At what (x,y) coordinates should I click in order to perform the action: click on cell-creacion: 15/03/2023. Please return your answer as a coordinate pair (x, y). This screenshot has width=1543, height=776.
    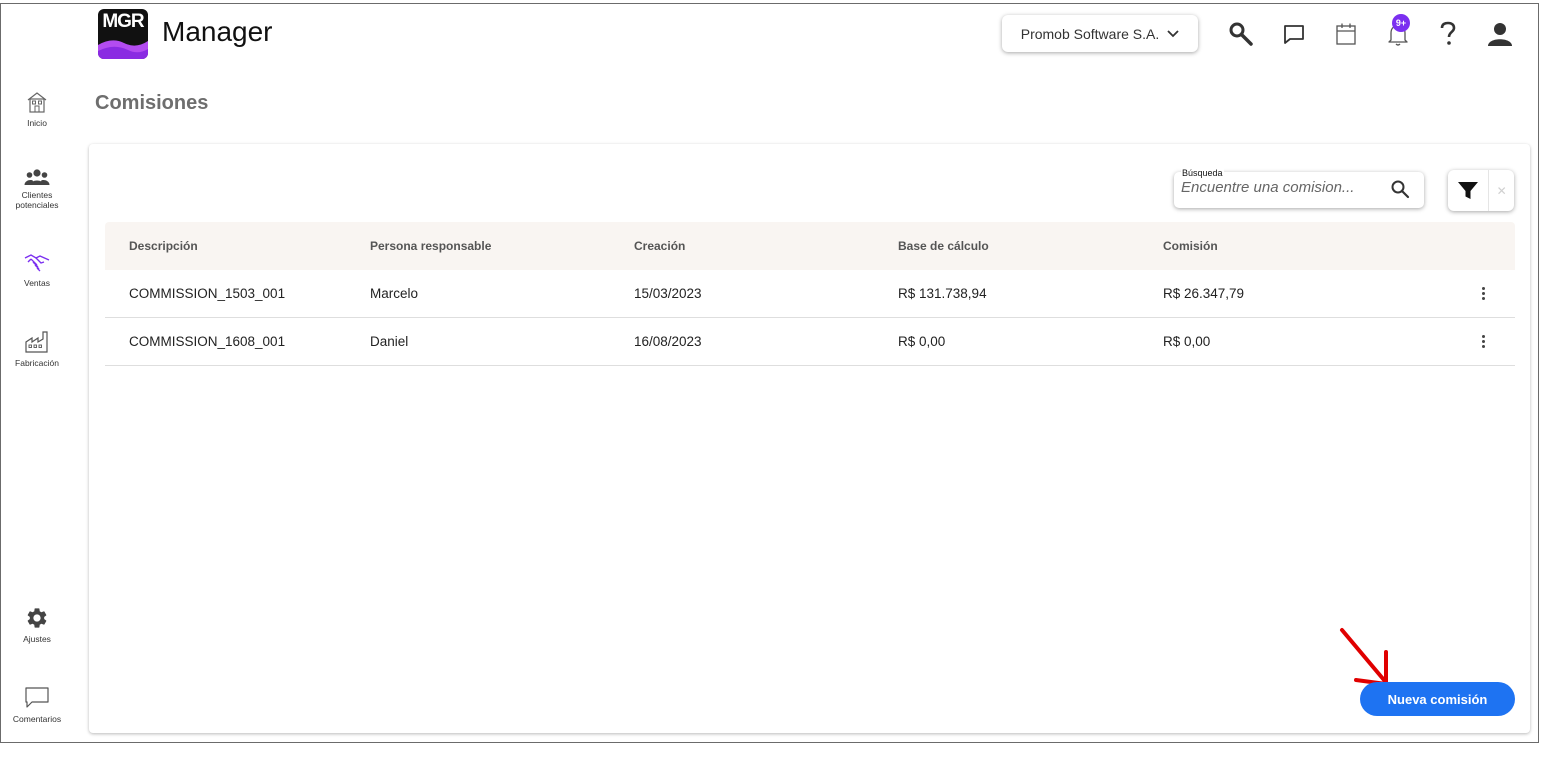
    Looking at the image, I should click on (668, 293).